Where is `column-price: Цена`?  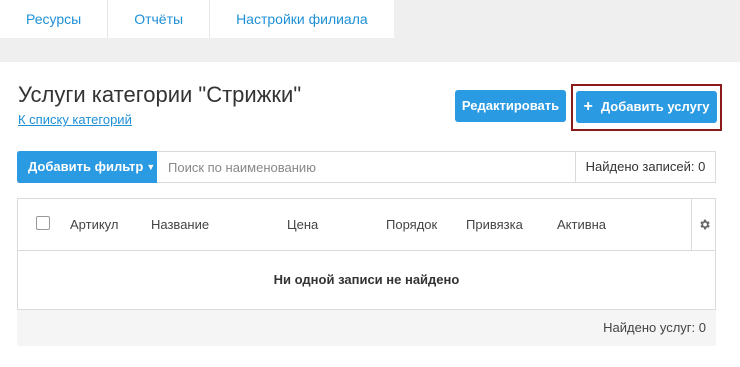
column-price: Цена is located at coordinates (302, 224).